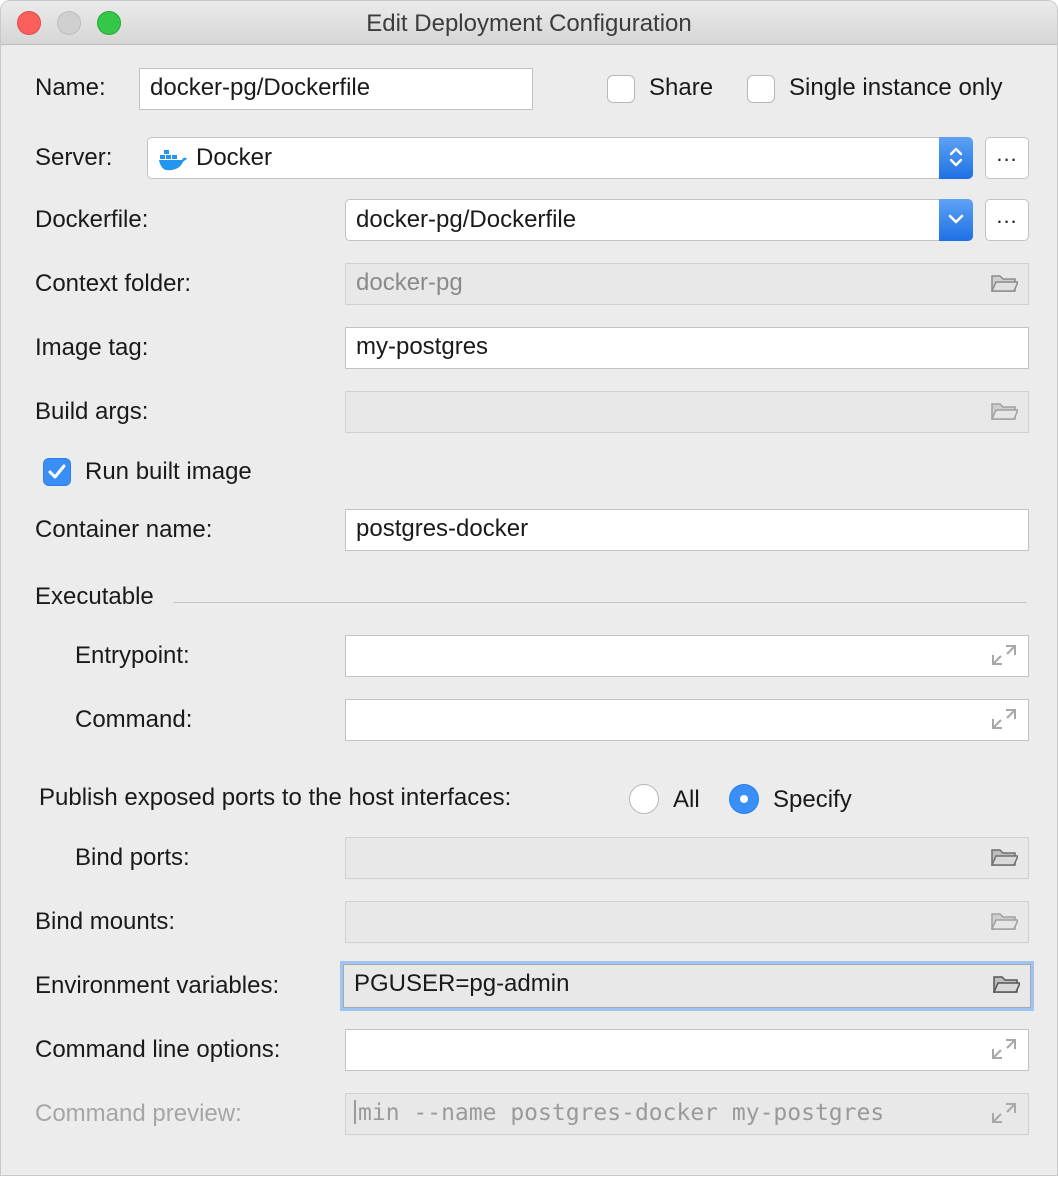 Image resolution: width=1058 pixels, height=1188 pixels. What do you see at coordinates (687, 348) in the screenshot?
I see `image-tag-input: my-postgres` at bounding box center [687, 348].